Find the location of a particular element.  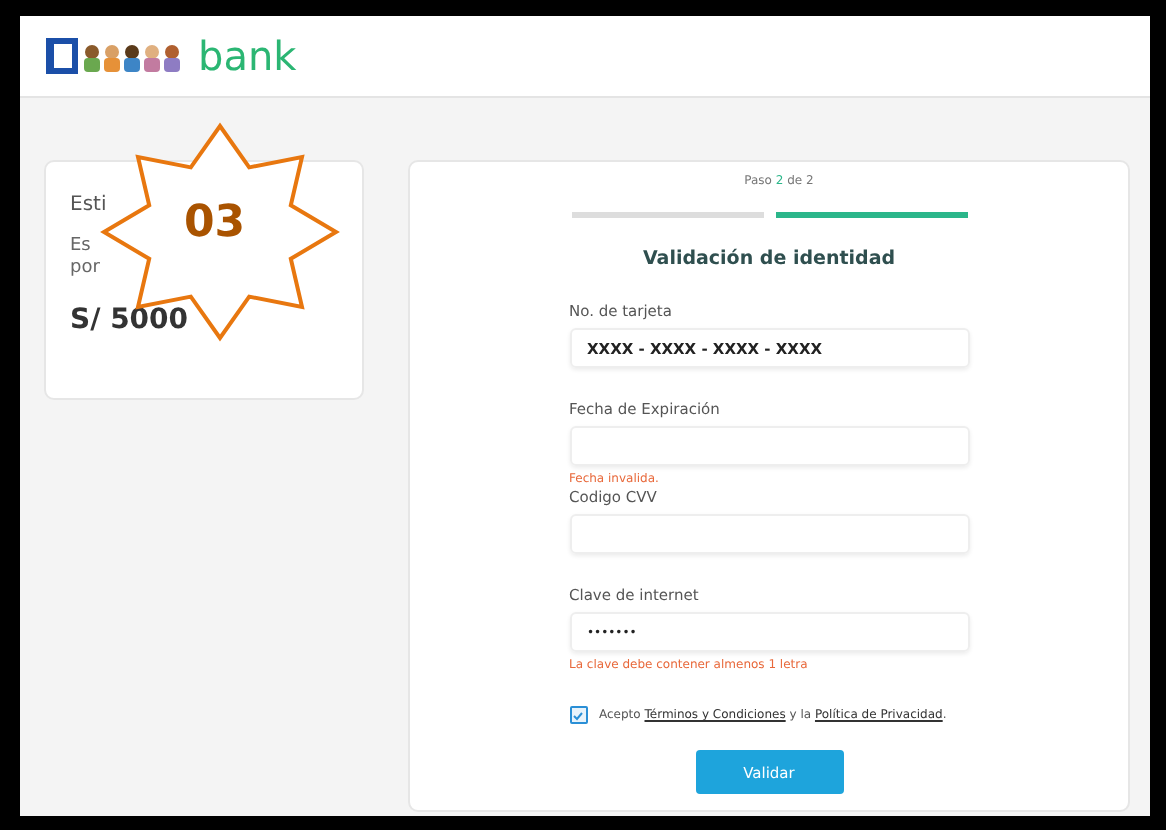

checkbox is located at coordinates (578, 715).